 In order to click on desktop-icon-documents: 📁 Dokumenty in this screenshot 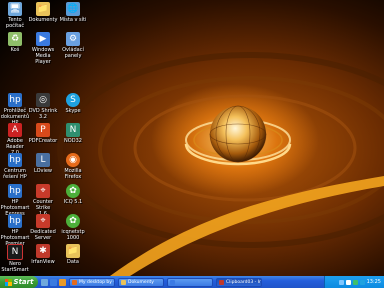, I will do `click(43, 12)`.